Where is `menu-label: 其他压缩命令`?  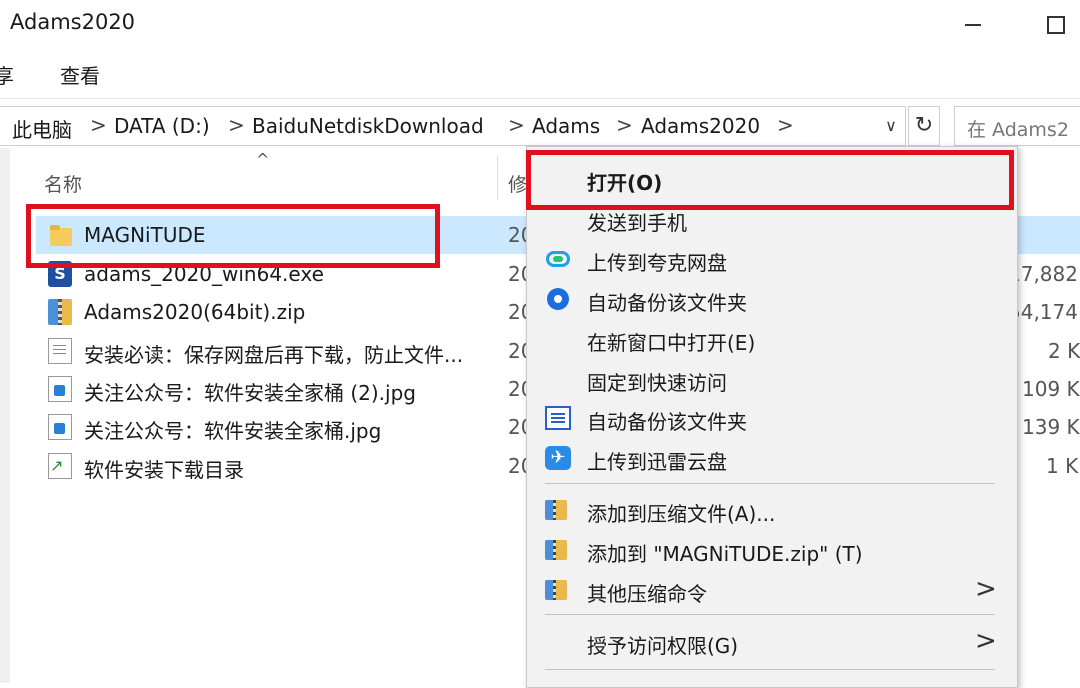 menu-label: 其他压缩命令 is located at coordinates (647, 594).